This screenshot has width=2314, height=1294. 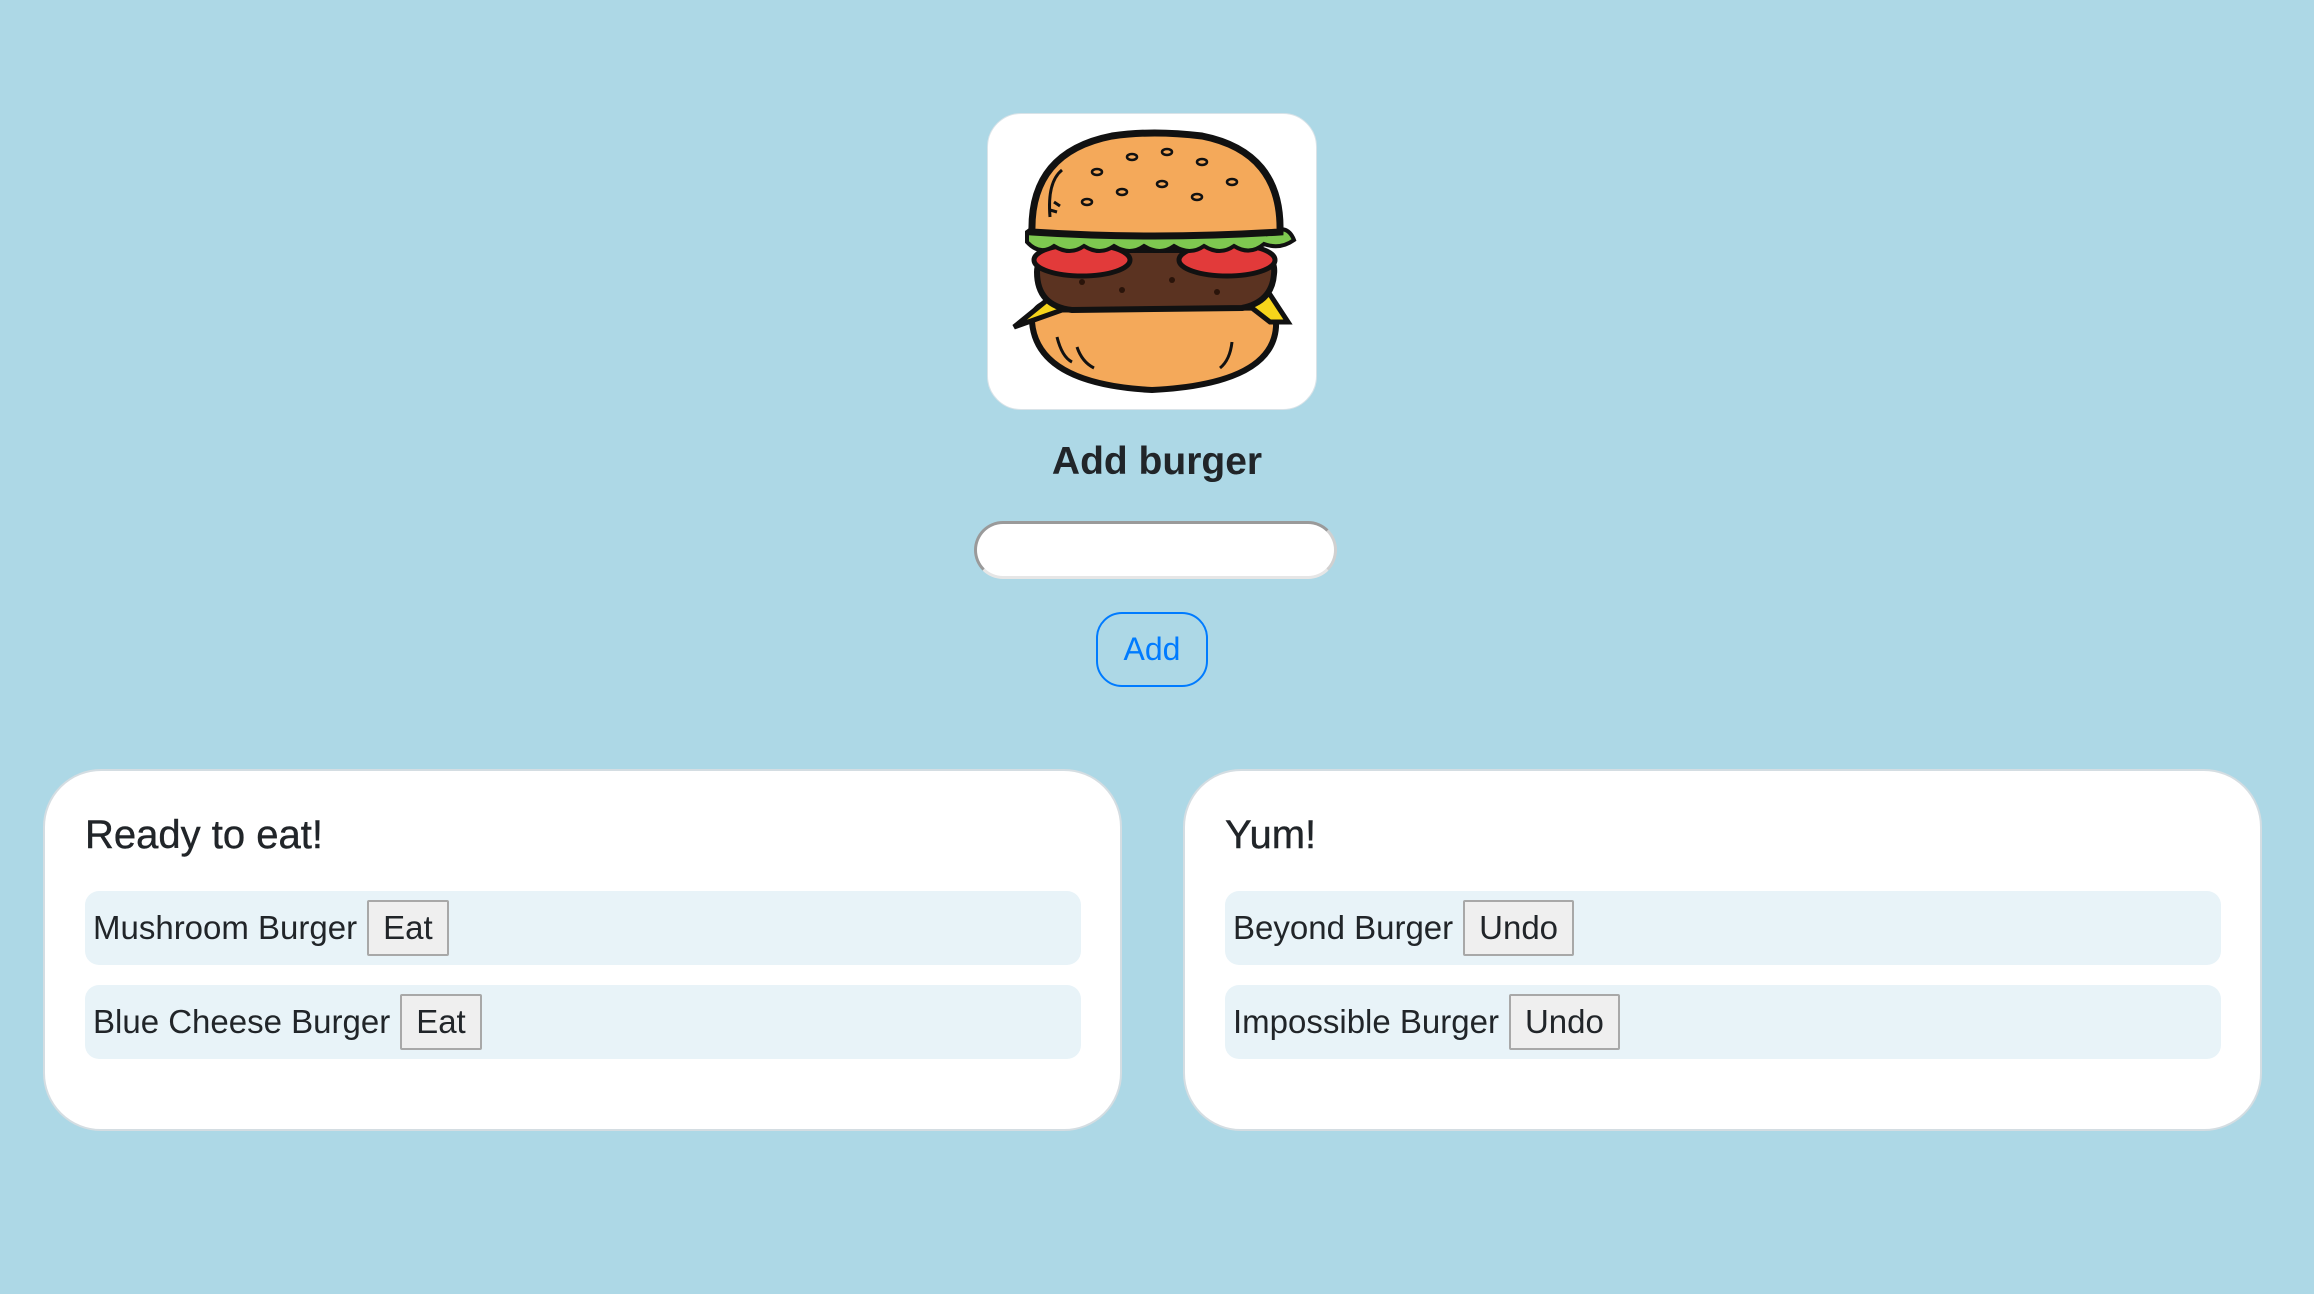 I want to click on burger-name: Impossible Burger, so click(x=1366, y=1021).